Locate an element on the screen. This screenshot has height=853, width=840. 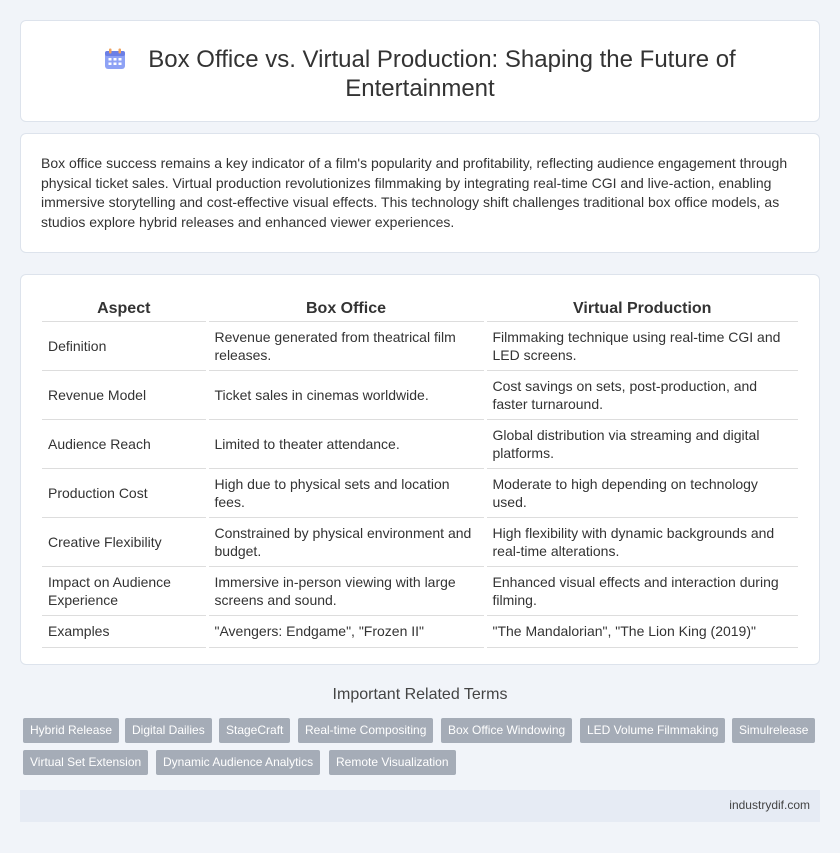
tag-dynamic-audience-analytics: Dynamic Audience Analytics is located at coordinates (238, 762).